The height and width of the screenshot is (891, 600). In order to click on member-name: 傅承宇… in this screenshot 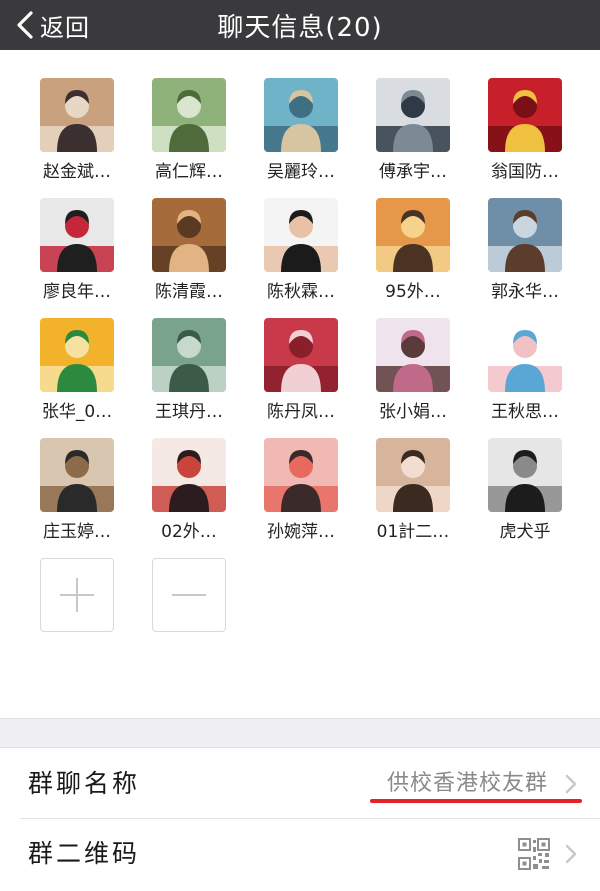, I will do `click(413, 172)`.